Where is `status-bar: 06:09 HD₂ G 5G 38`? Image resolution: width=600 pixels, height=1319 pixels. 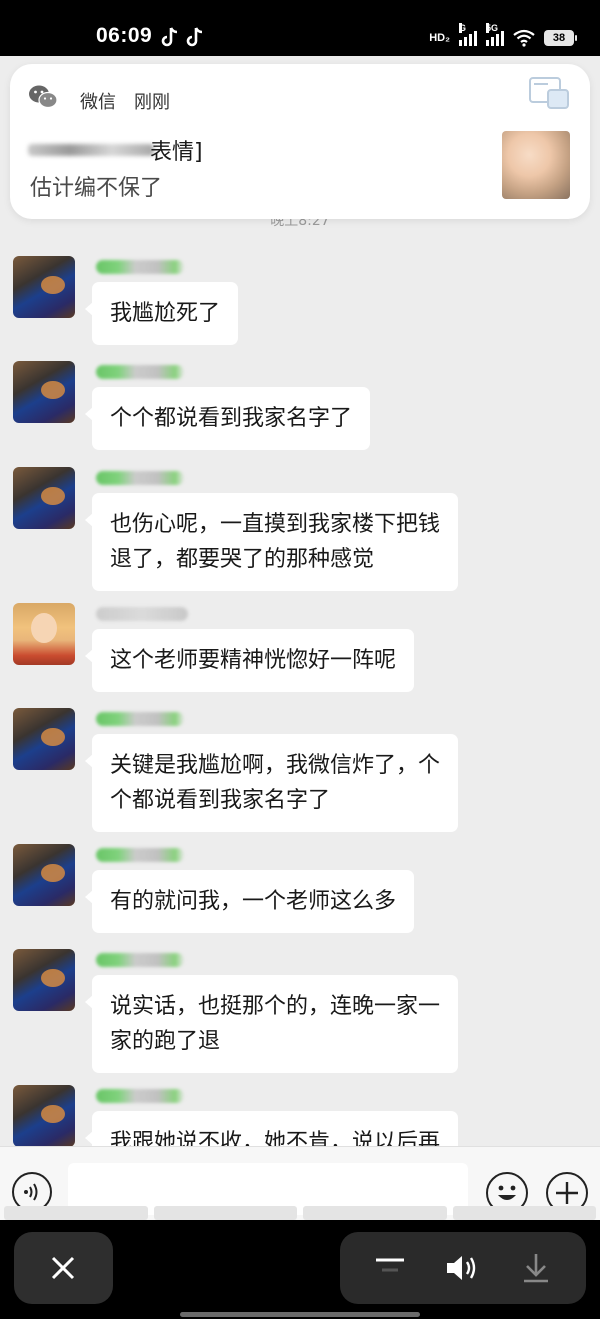
status-bar: 06:09 HD₂ G 5G 38 is located at coordinates (300, 28).